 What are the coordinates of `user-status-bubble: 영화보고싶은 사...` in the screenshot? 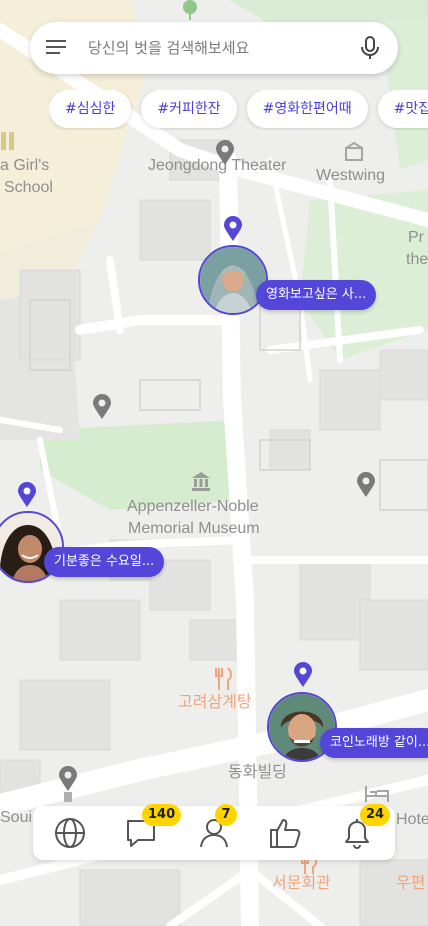 It's located at (316, 295).